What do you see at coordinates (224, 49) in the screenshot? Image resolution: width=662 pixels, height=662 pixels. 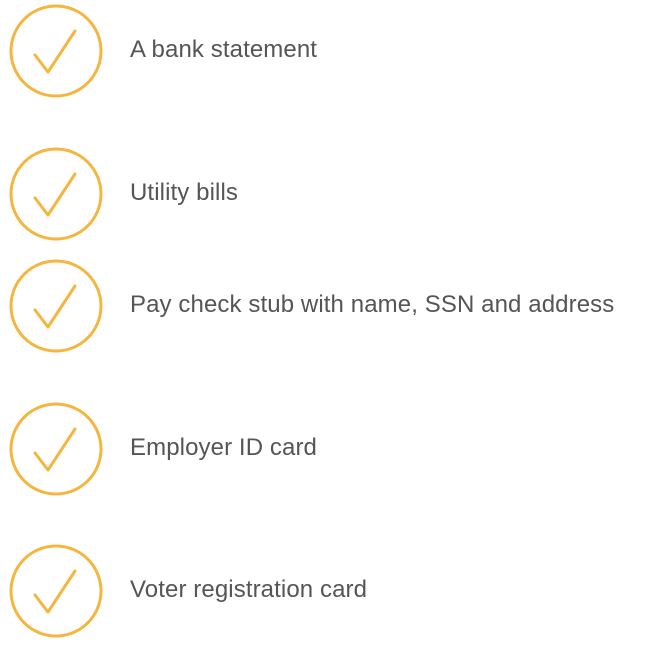 I see `list-item-label: A bank statement` at bounding box center [224, 49].